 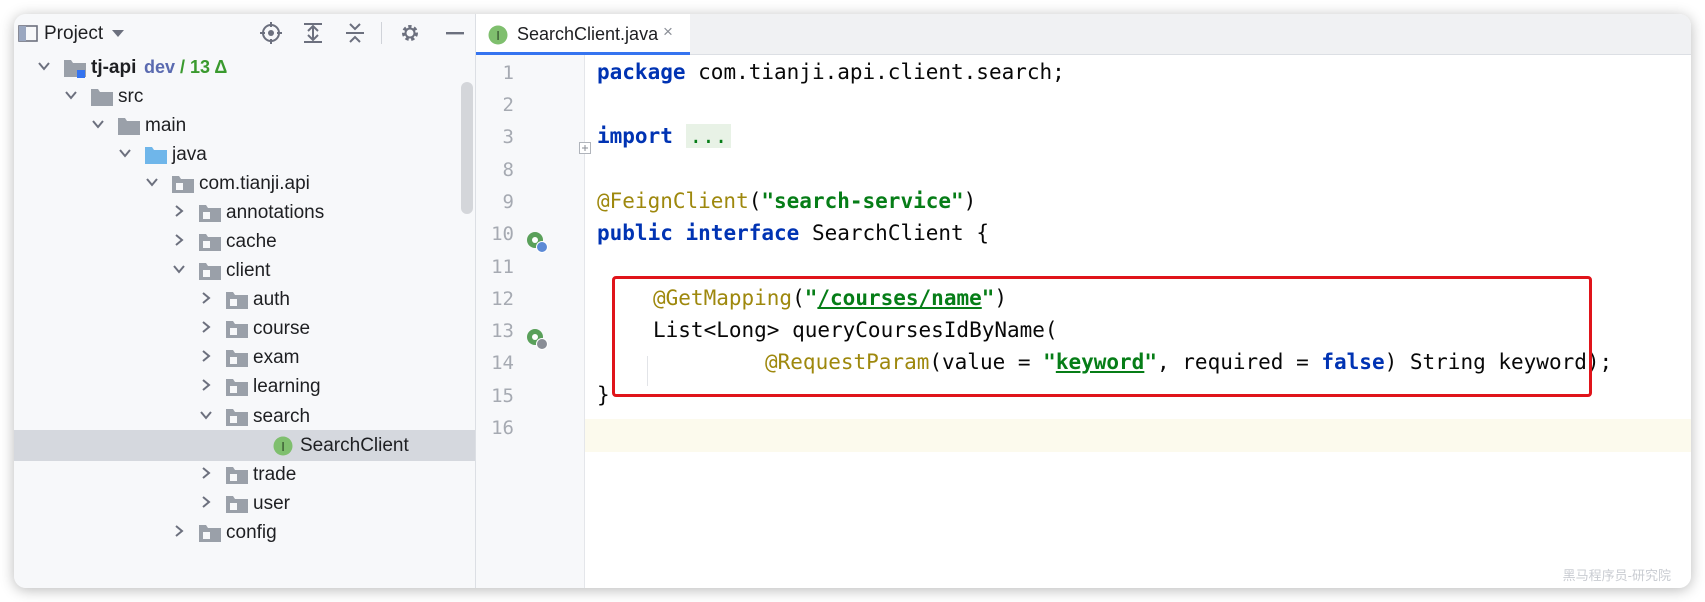 I want to click on tree-item-user: user, so click(x=244, y=503).